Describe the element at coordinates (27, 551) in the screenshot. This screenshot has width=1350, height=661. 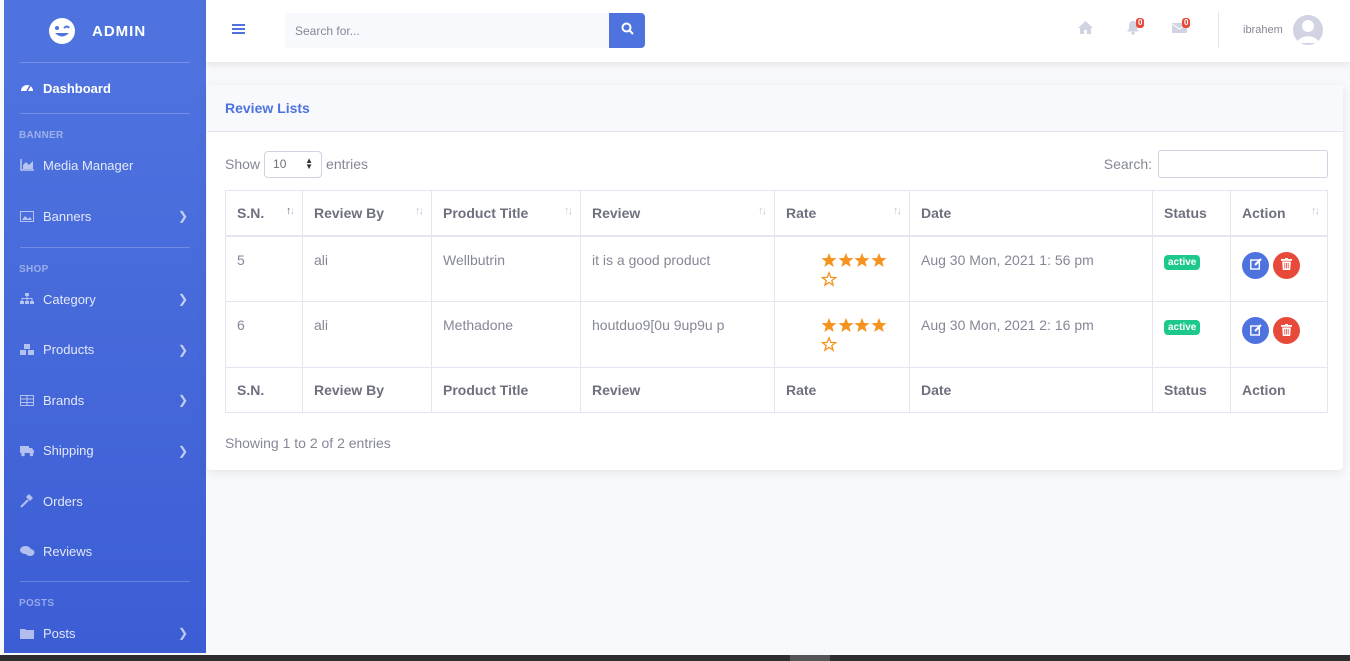
I see `comments-icon` at that location.